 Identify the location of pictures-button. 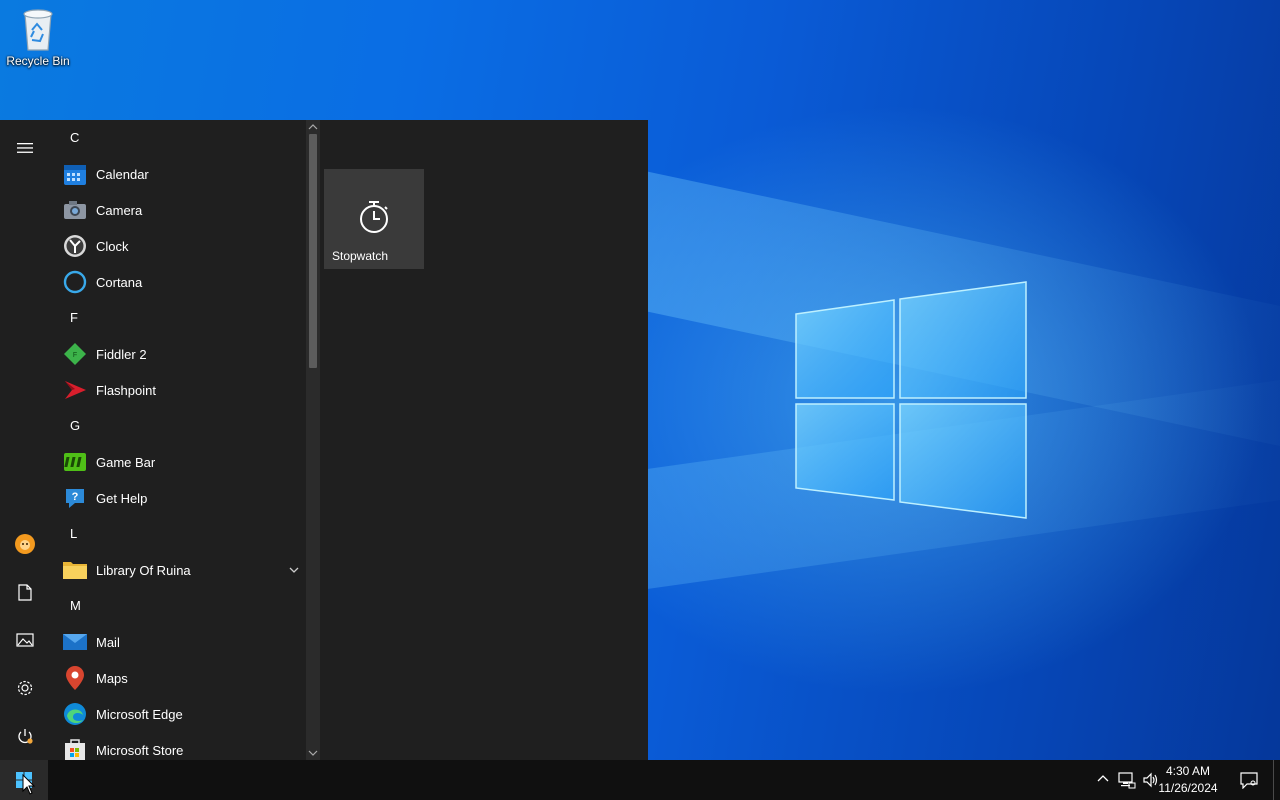
(25, 640).